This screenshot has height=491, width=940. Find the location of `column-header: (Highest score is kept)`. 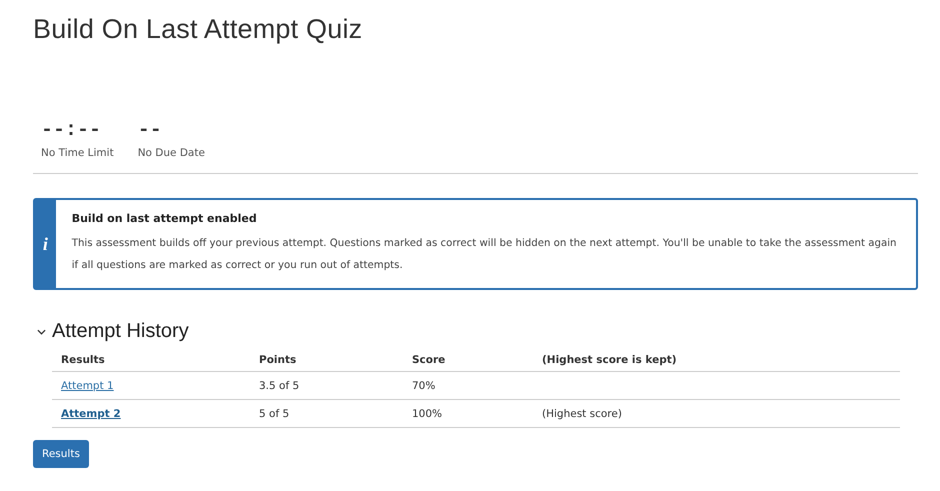

column-header: (Highest score is kept) is located at coordinates (716, 360).